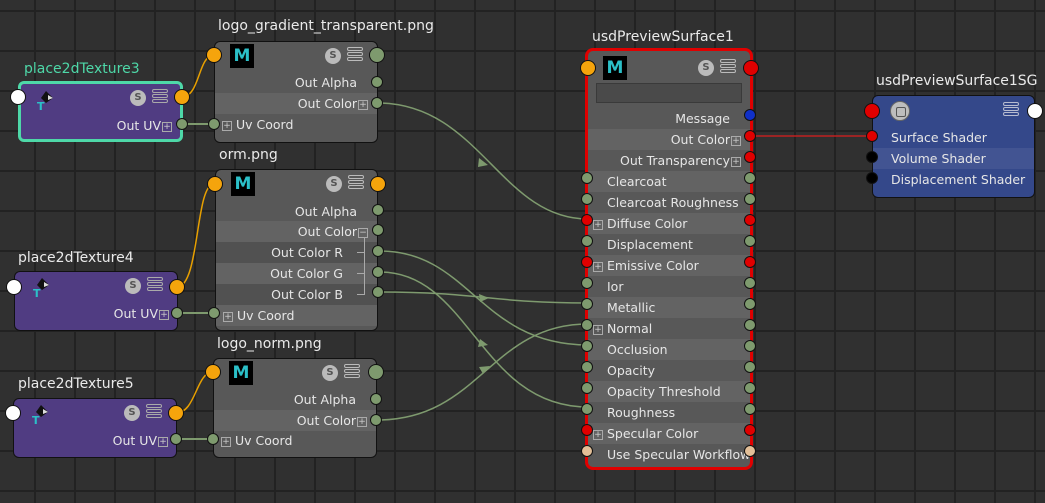  Describe the element at coordinates (872, 136) in the screenshot. I see `port-surface-shader` at that location.